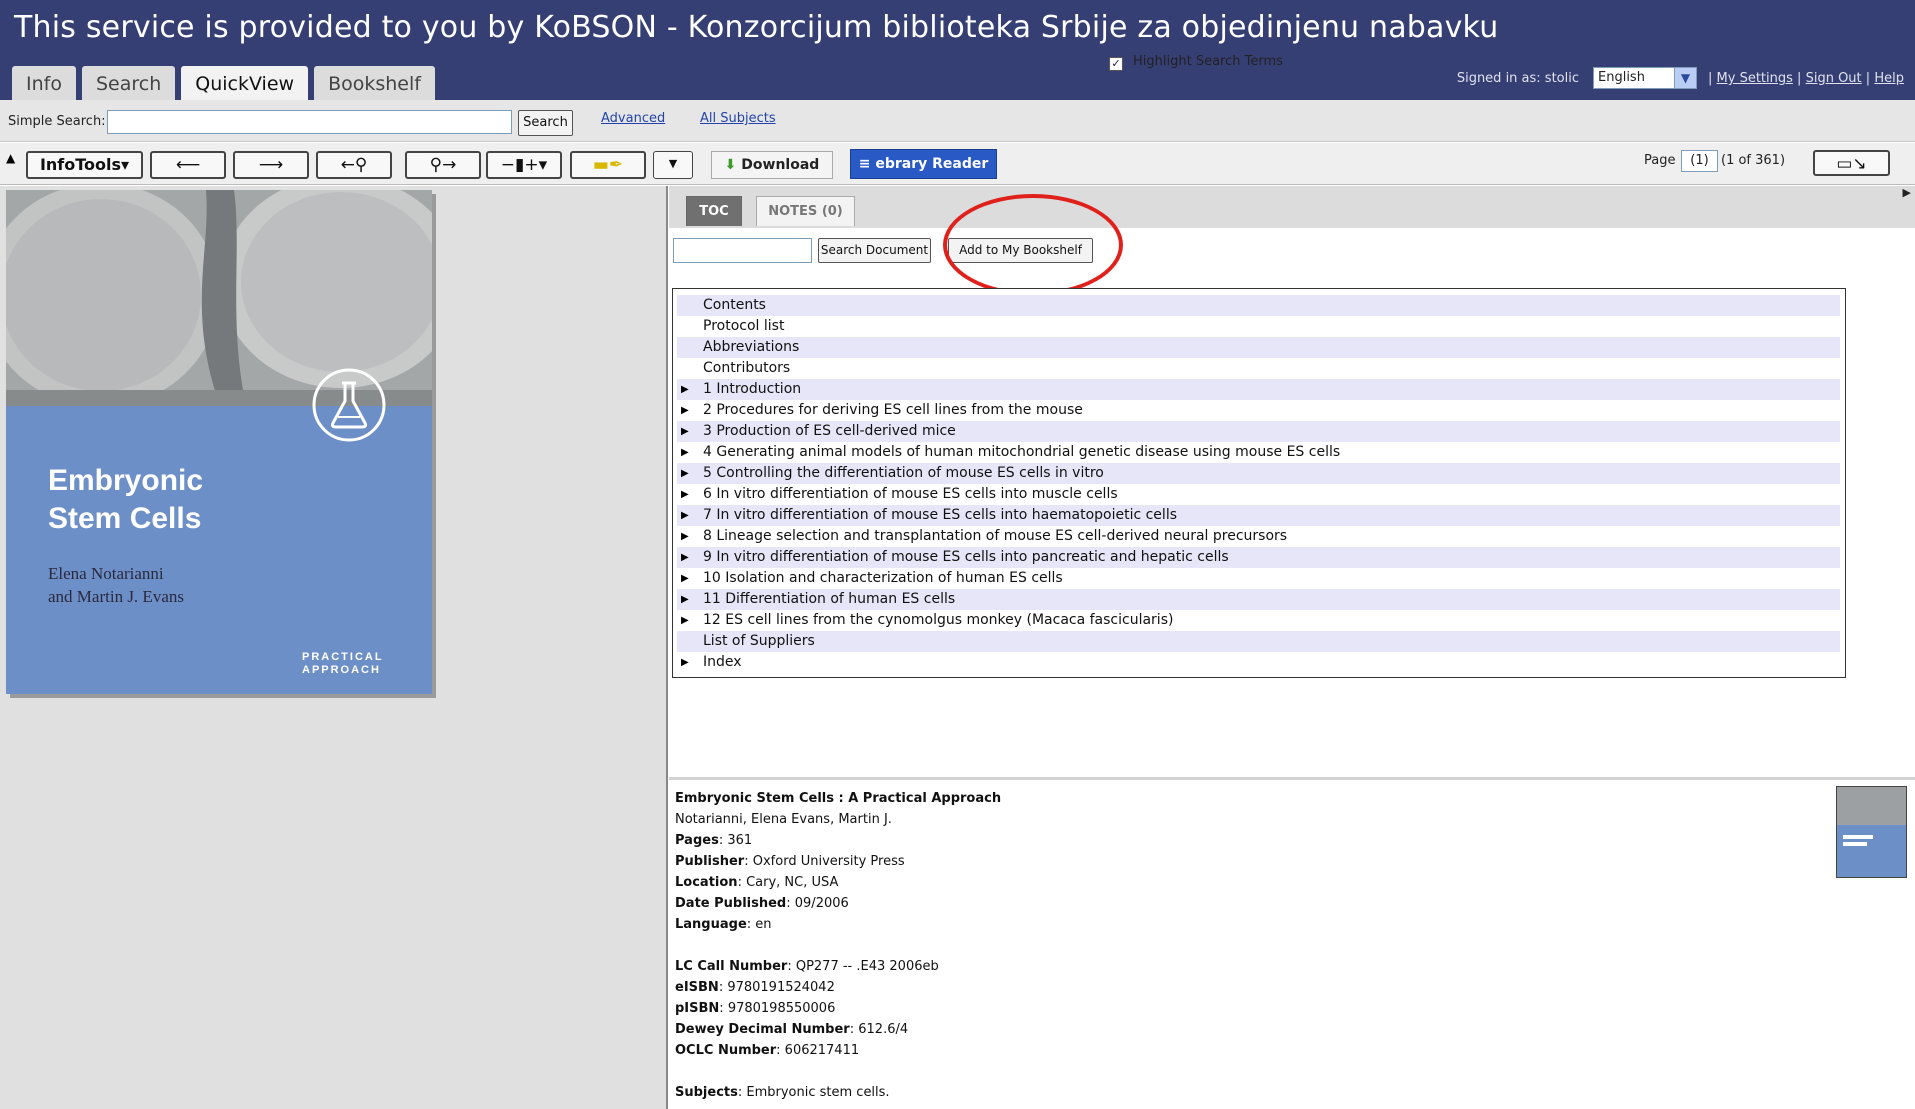 This screenshot has width=1915, height=1109. What do you see at coordinates (1020, 250) in the screenshot?
I see `add-to-bookshelf-button: Add to My Bookshelf` at bounding box center [1020, 250].